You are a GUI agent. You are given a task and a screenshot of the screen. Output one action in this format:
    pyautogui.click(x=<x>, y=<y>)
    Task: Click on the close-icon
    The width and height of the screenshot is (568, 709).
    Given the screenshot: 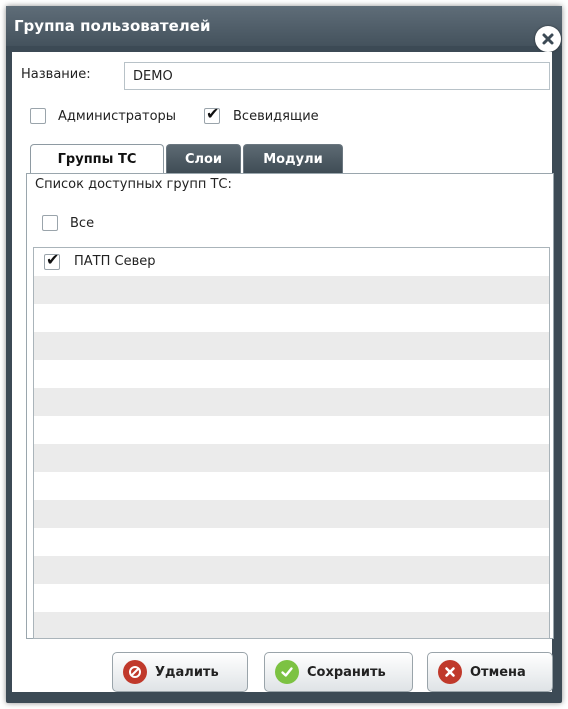 What is the action you would take?
    pyautogui.click(x=548, y=39)
    